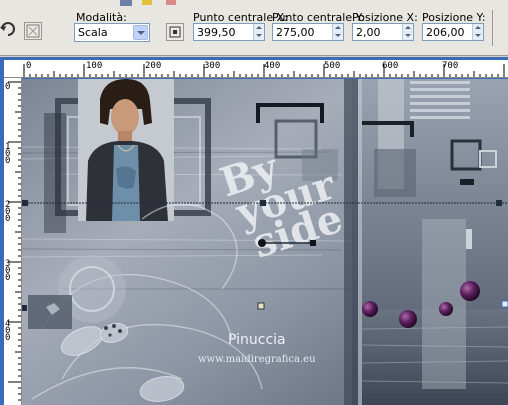 Image resolution: width=508 pixels, height=405 pixels. What do you see at coordinates (261, 306) in the screenshot?
I see `center-handle` at bounding box center [261, 306].